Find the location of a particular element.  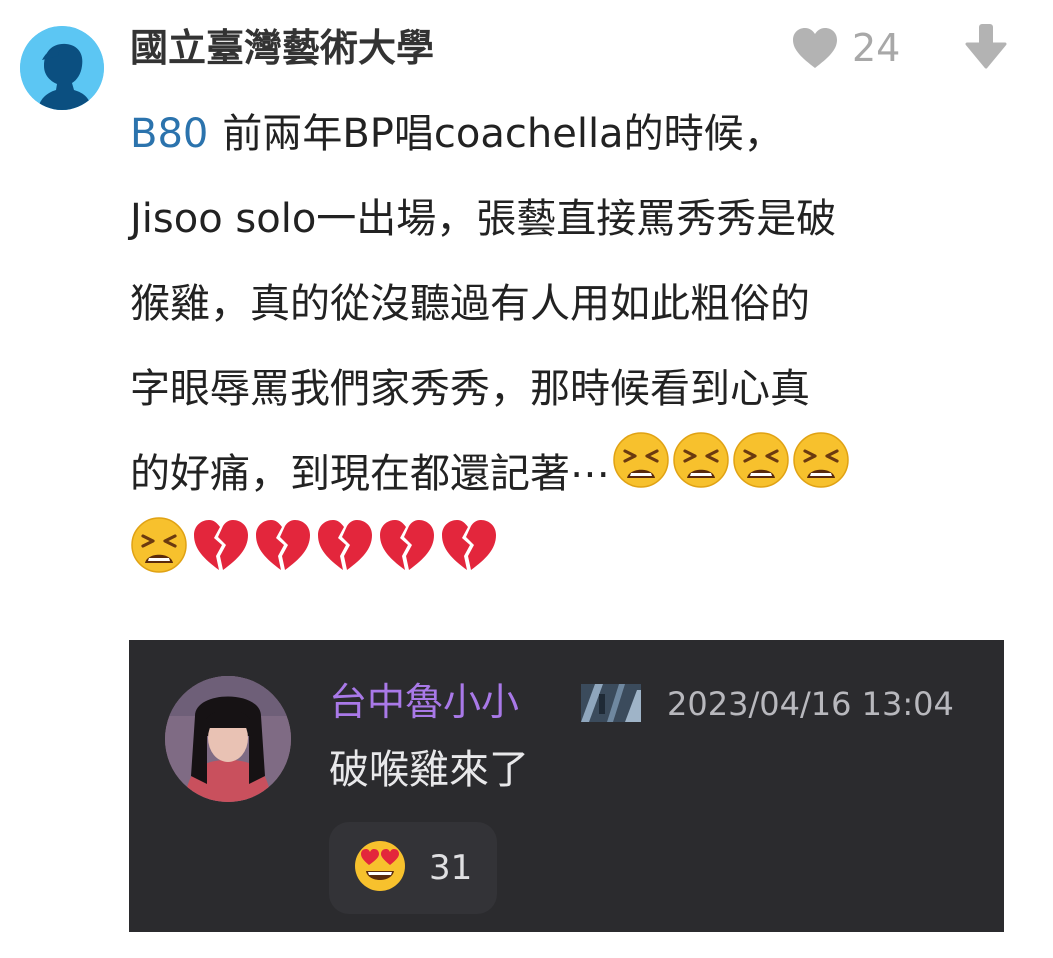

reaction-count: 31 is located at coordinates (451, 868).